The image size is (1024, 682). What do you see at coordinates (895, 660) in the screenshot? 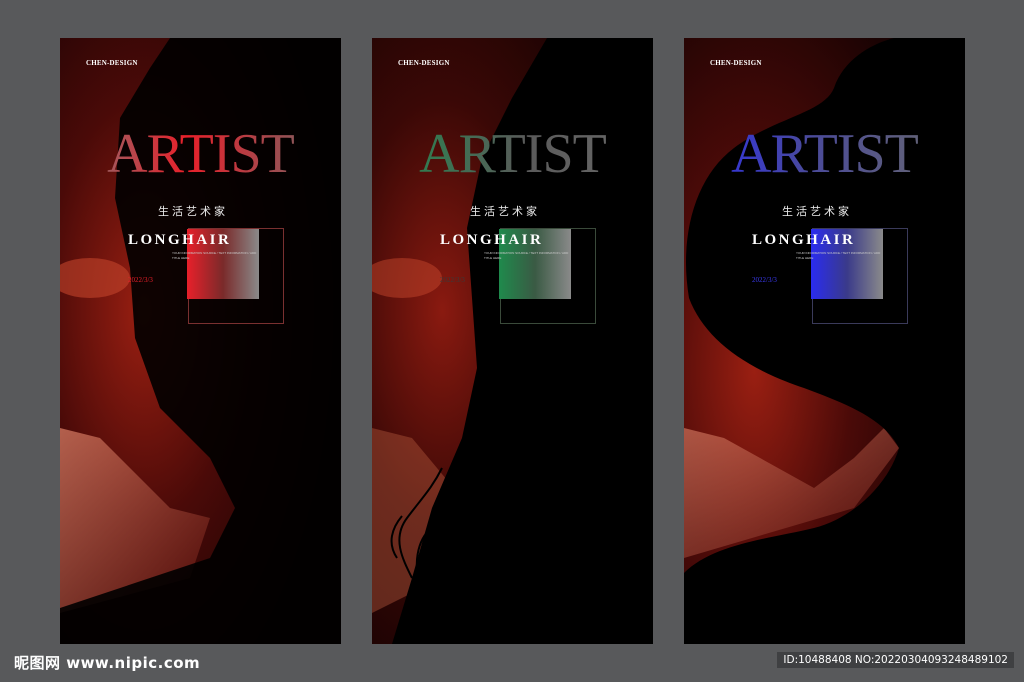
I see `image-id-label: ID:10488408 NO:20220304093248489102` at bounding box center [895, 660].